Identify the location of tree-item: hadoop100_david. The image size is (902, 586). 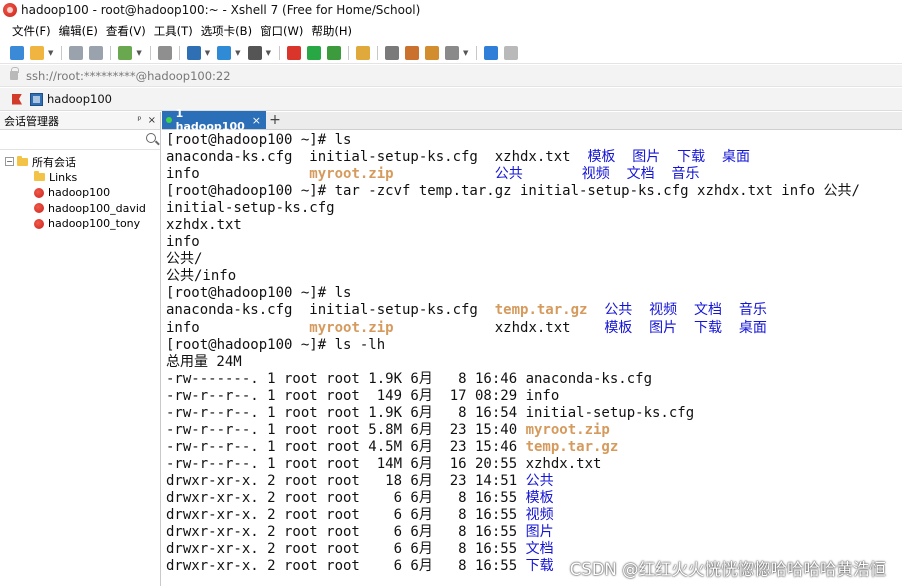
(80, 209).